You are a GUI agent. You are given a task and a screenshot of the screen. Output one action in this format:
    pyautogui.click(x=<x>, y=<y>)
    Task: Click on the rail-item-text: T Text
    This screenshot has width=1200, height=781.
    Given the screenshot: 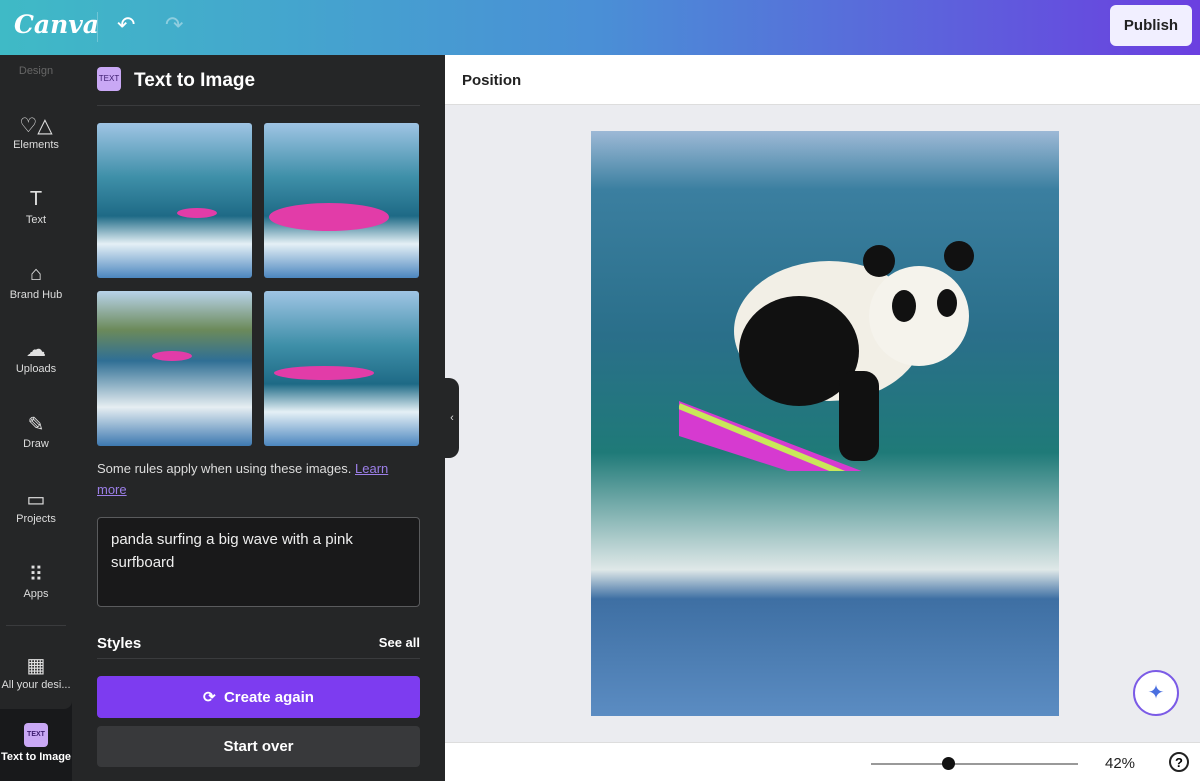 What is the action you would take?
    pyautogui.click(x=36, y=207)
    